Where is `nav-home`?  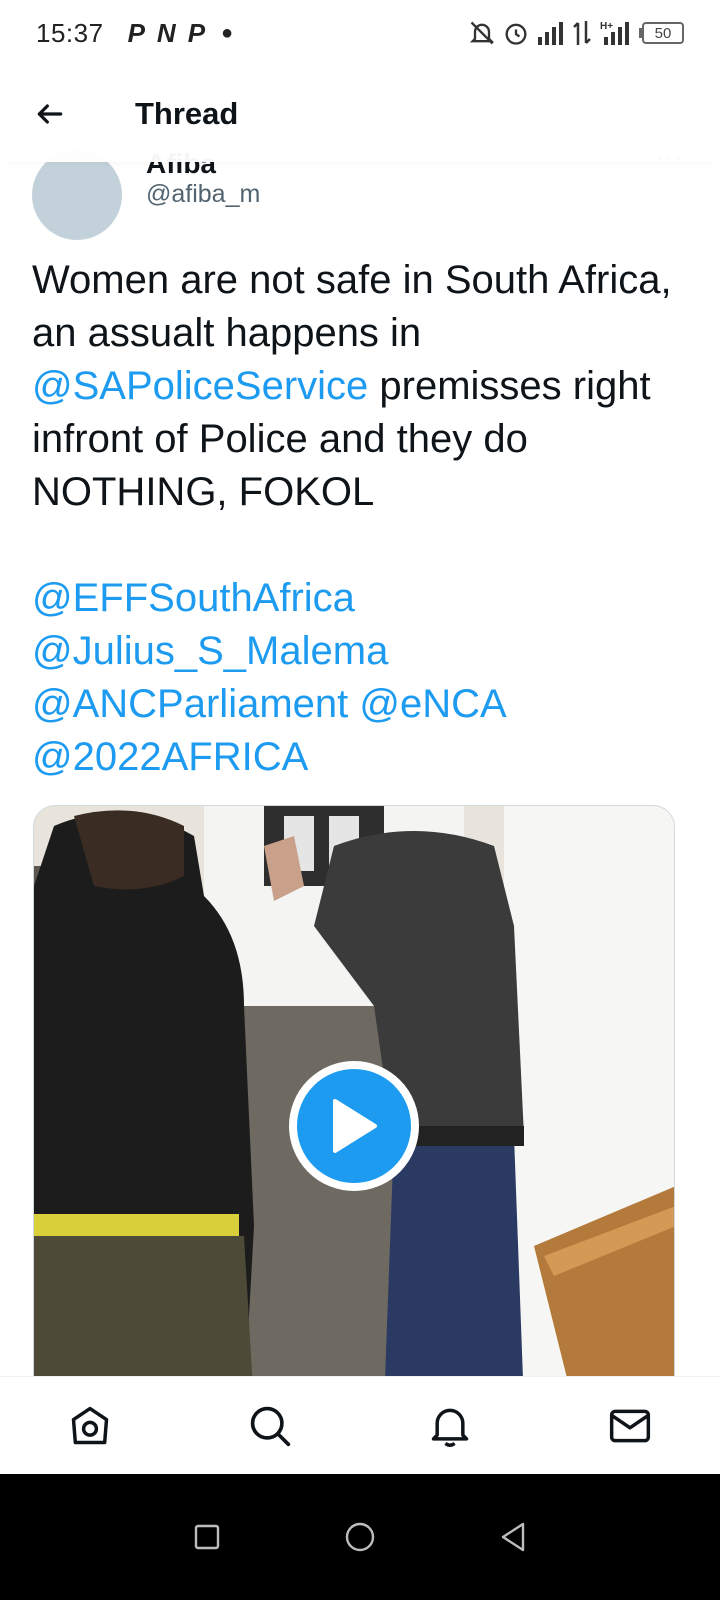 nav-home is located at coordinates (90, 1426).